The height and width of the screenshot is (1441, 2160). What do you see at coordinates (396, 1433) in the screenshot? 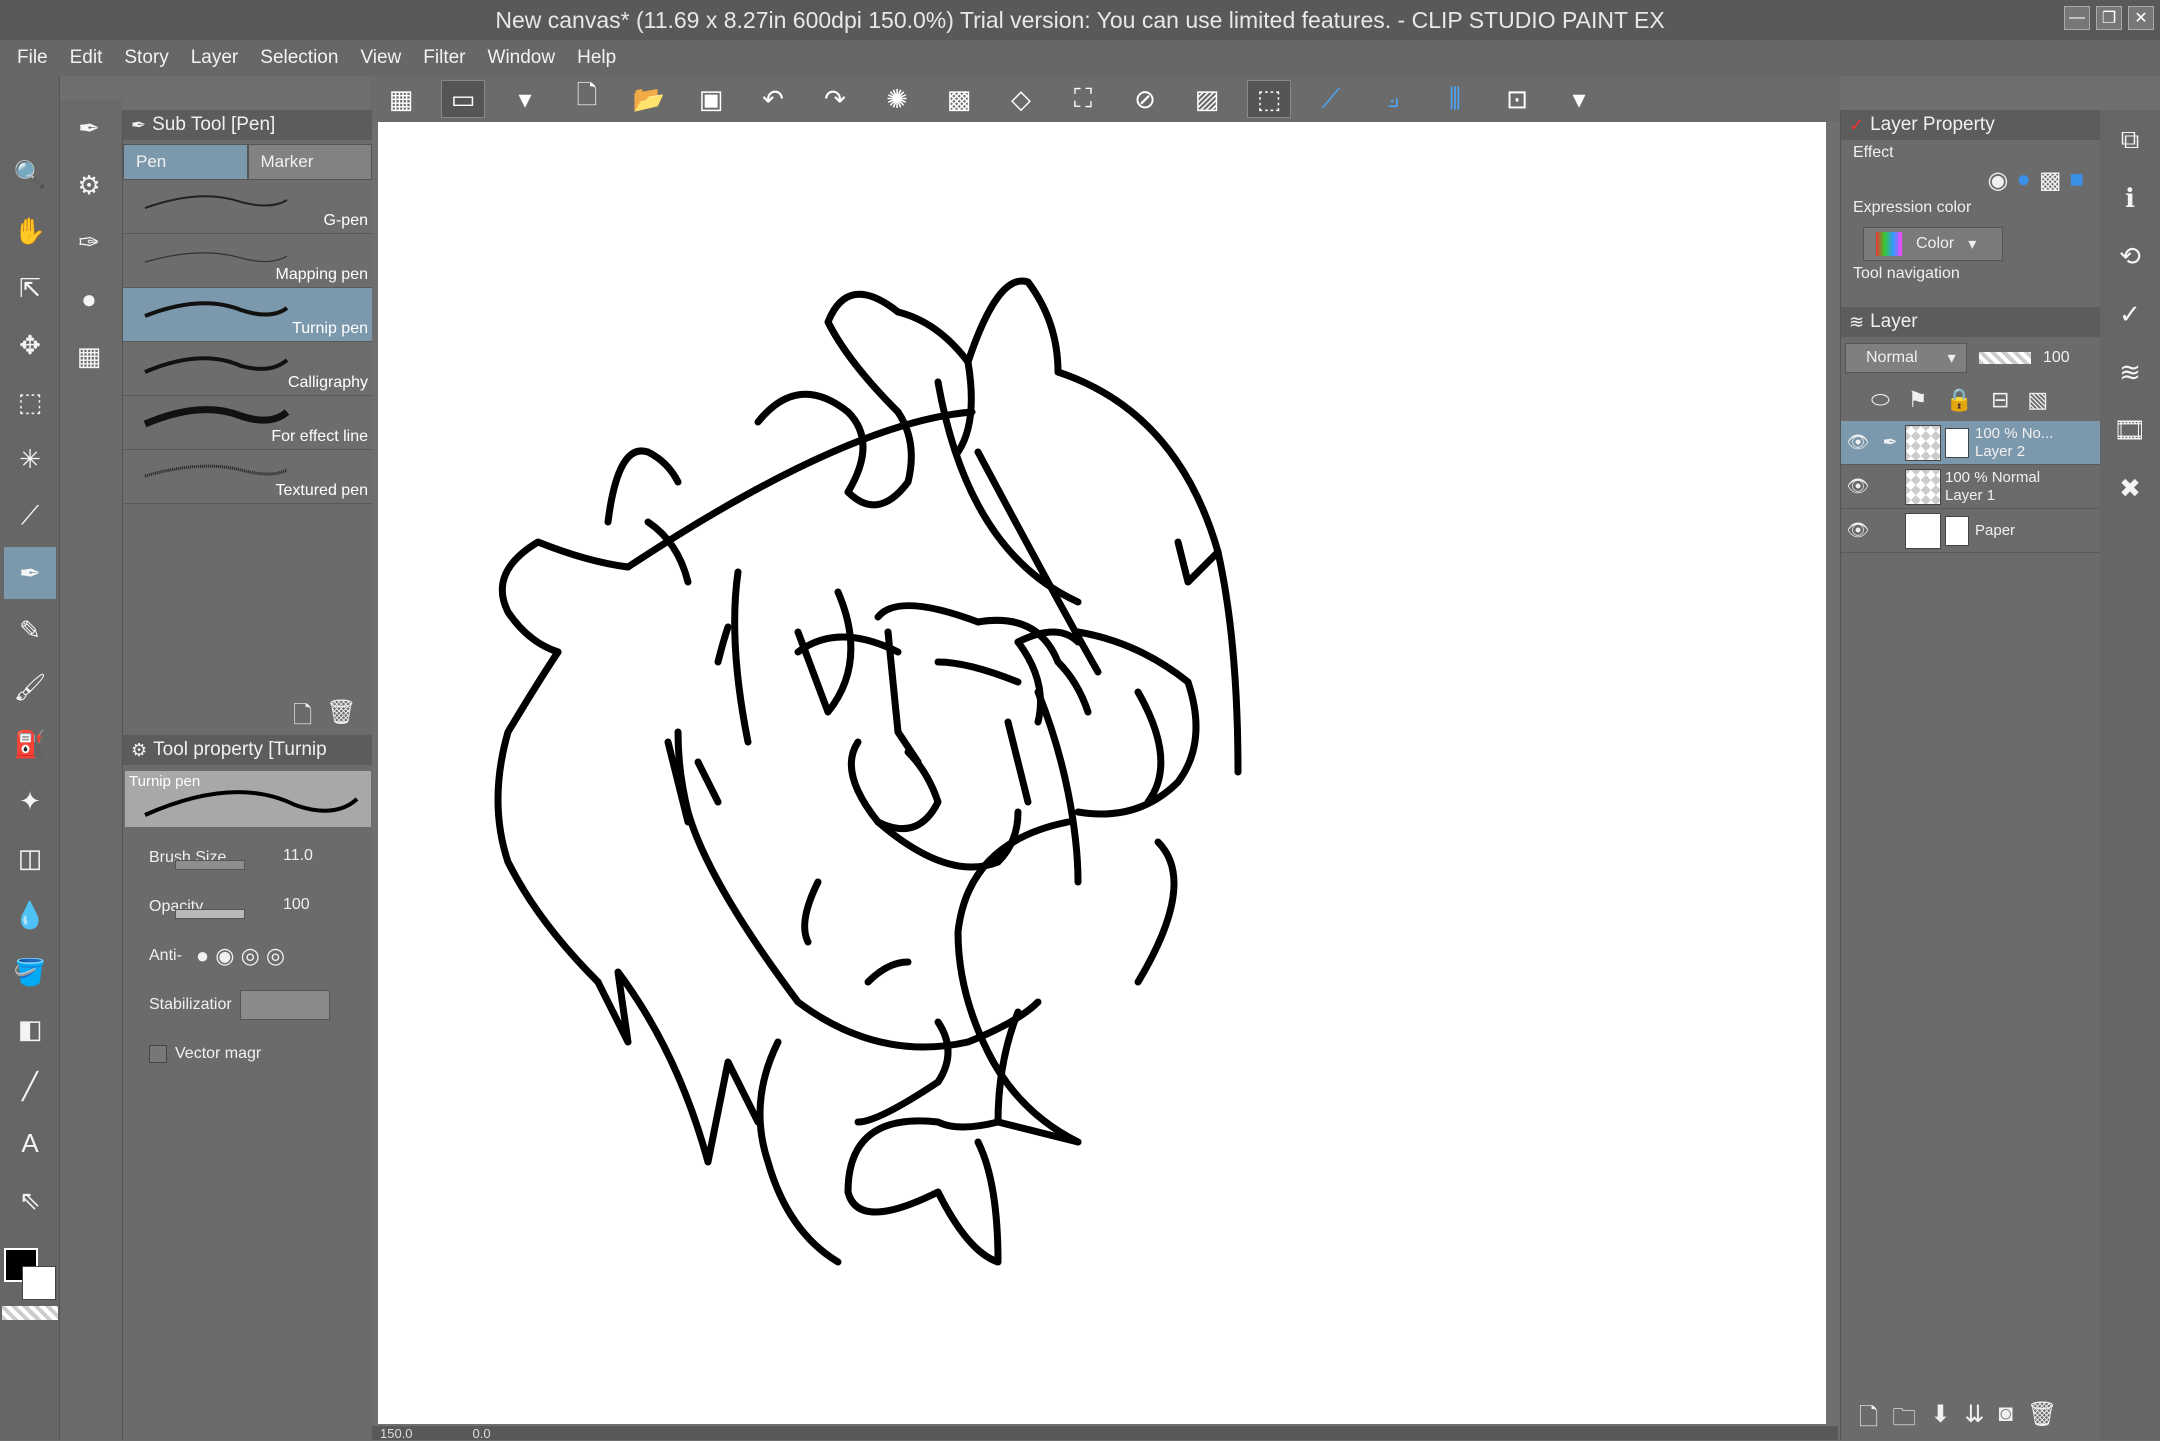
I see `zoom-readout: 150.0` at bounding box center [396, 1433].